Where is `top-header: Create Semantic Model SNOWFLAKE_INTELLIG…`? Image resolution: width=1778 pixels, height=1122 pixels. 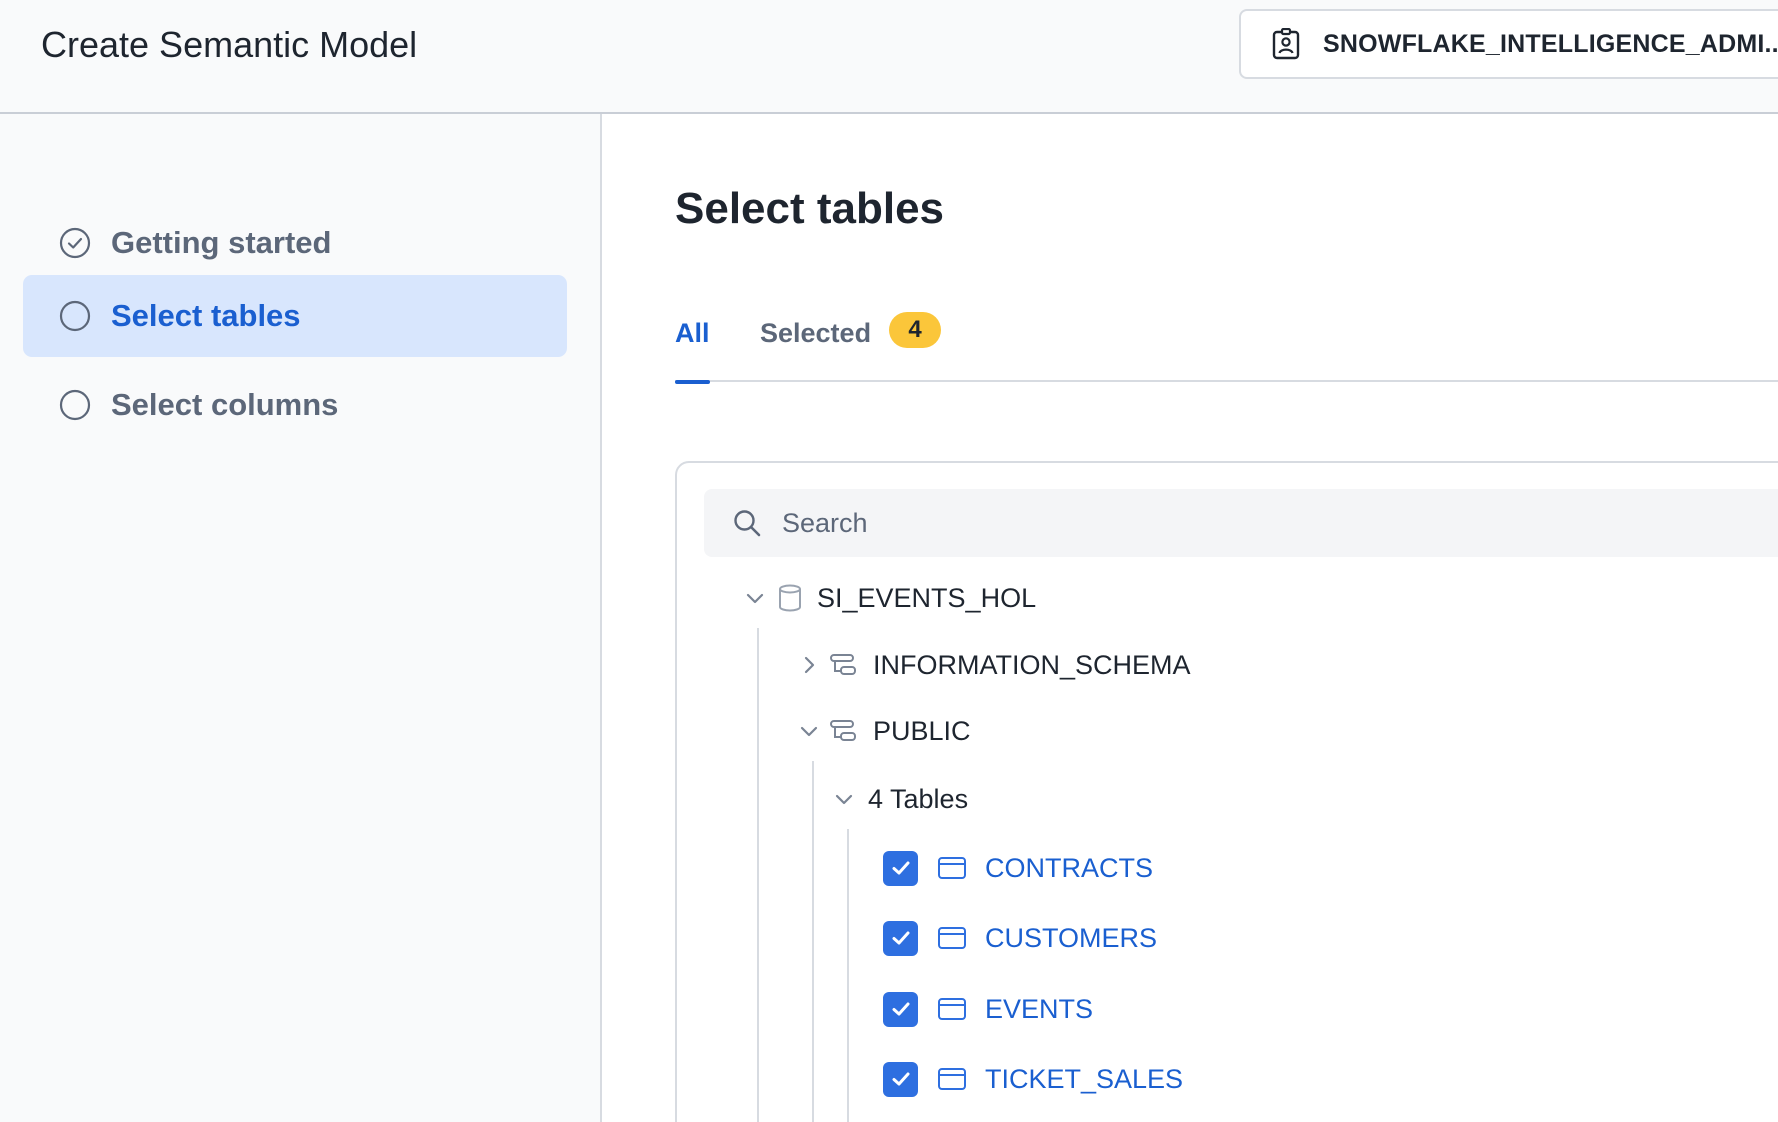 top-header: Create Semantic Model SNOWFLAKE_INTELLIG… is located at coordinates (889, 57).